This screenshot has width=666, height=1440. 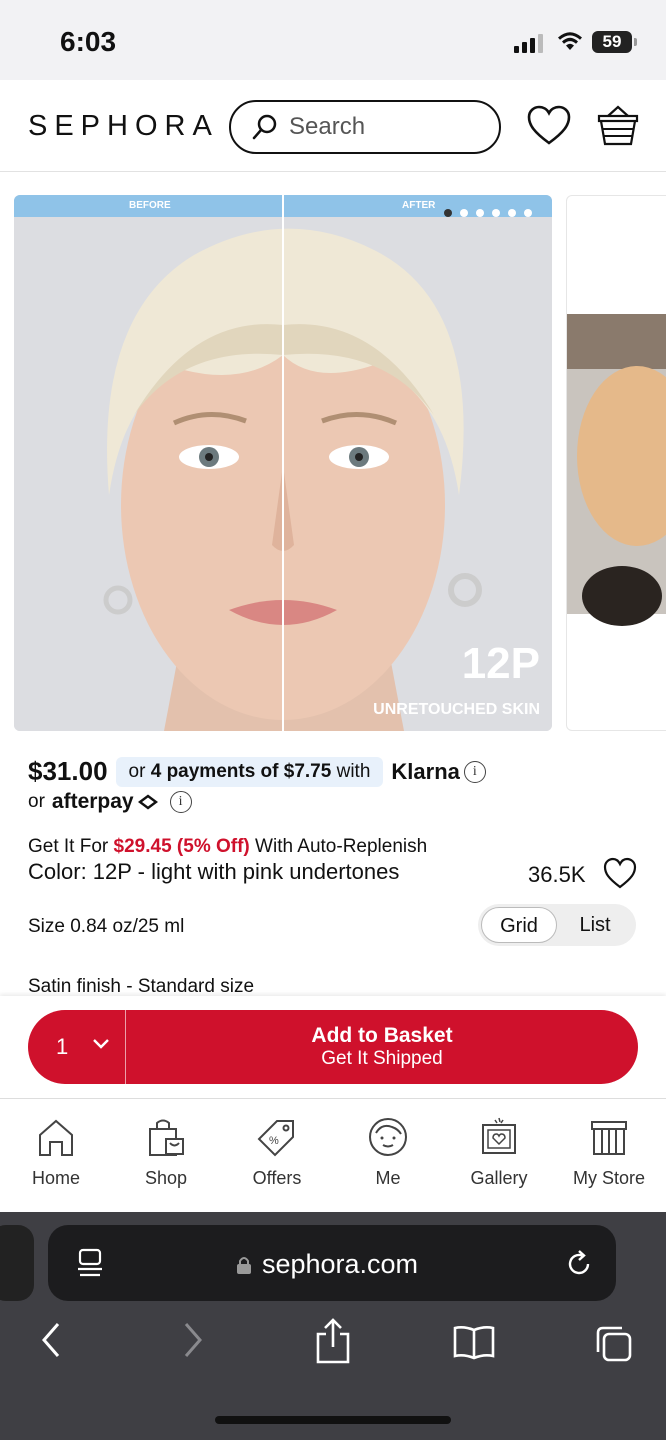 I want to click on before-after-divider, so click(x=283, y=463).